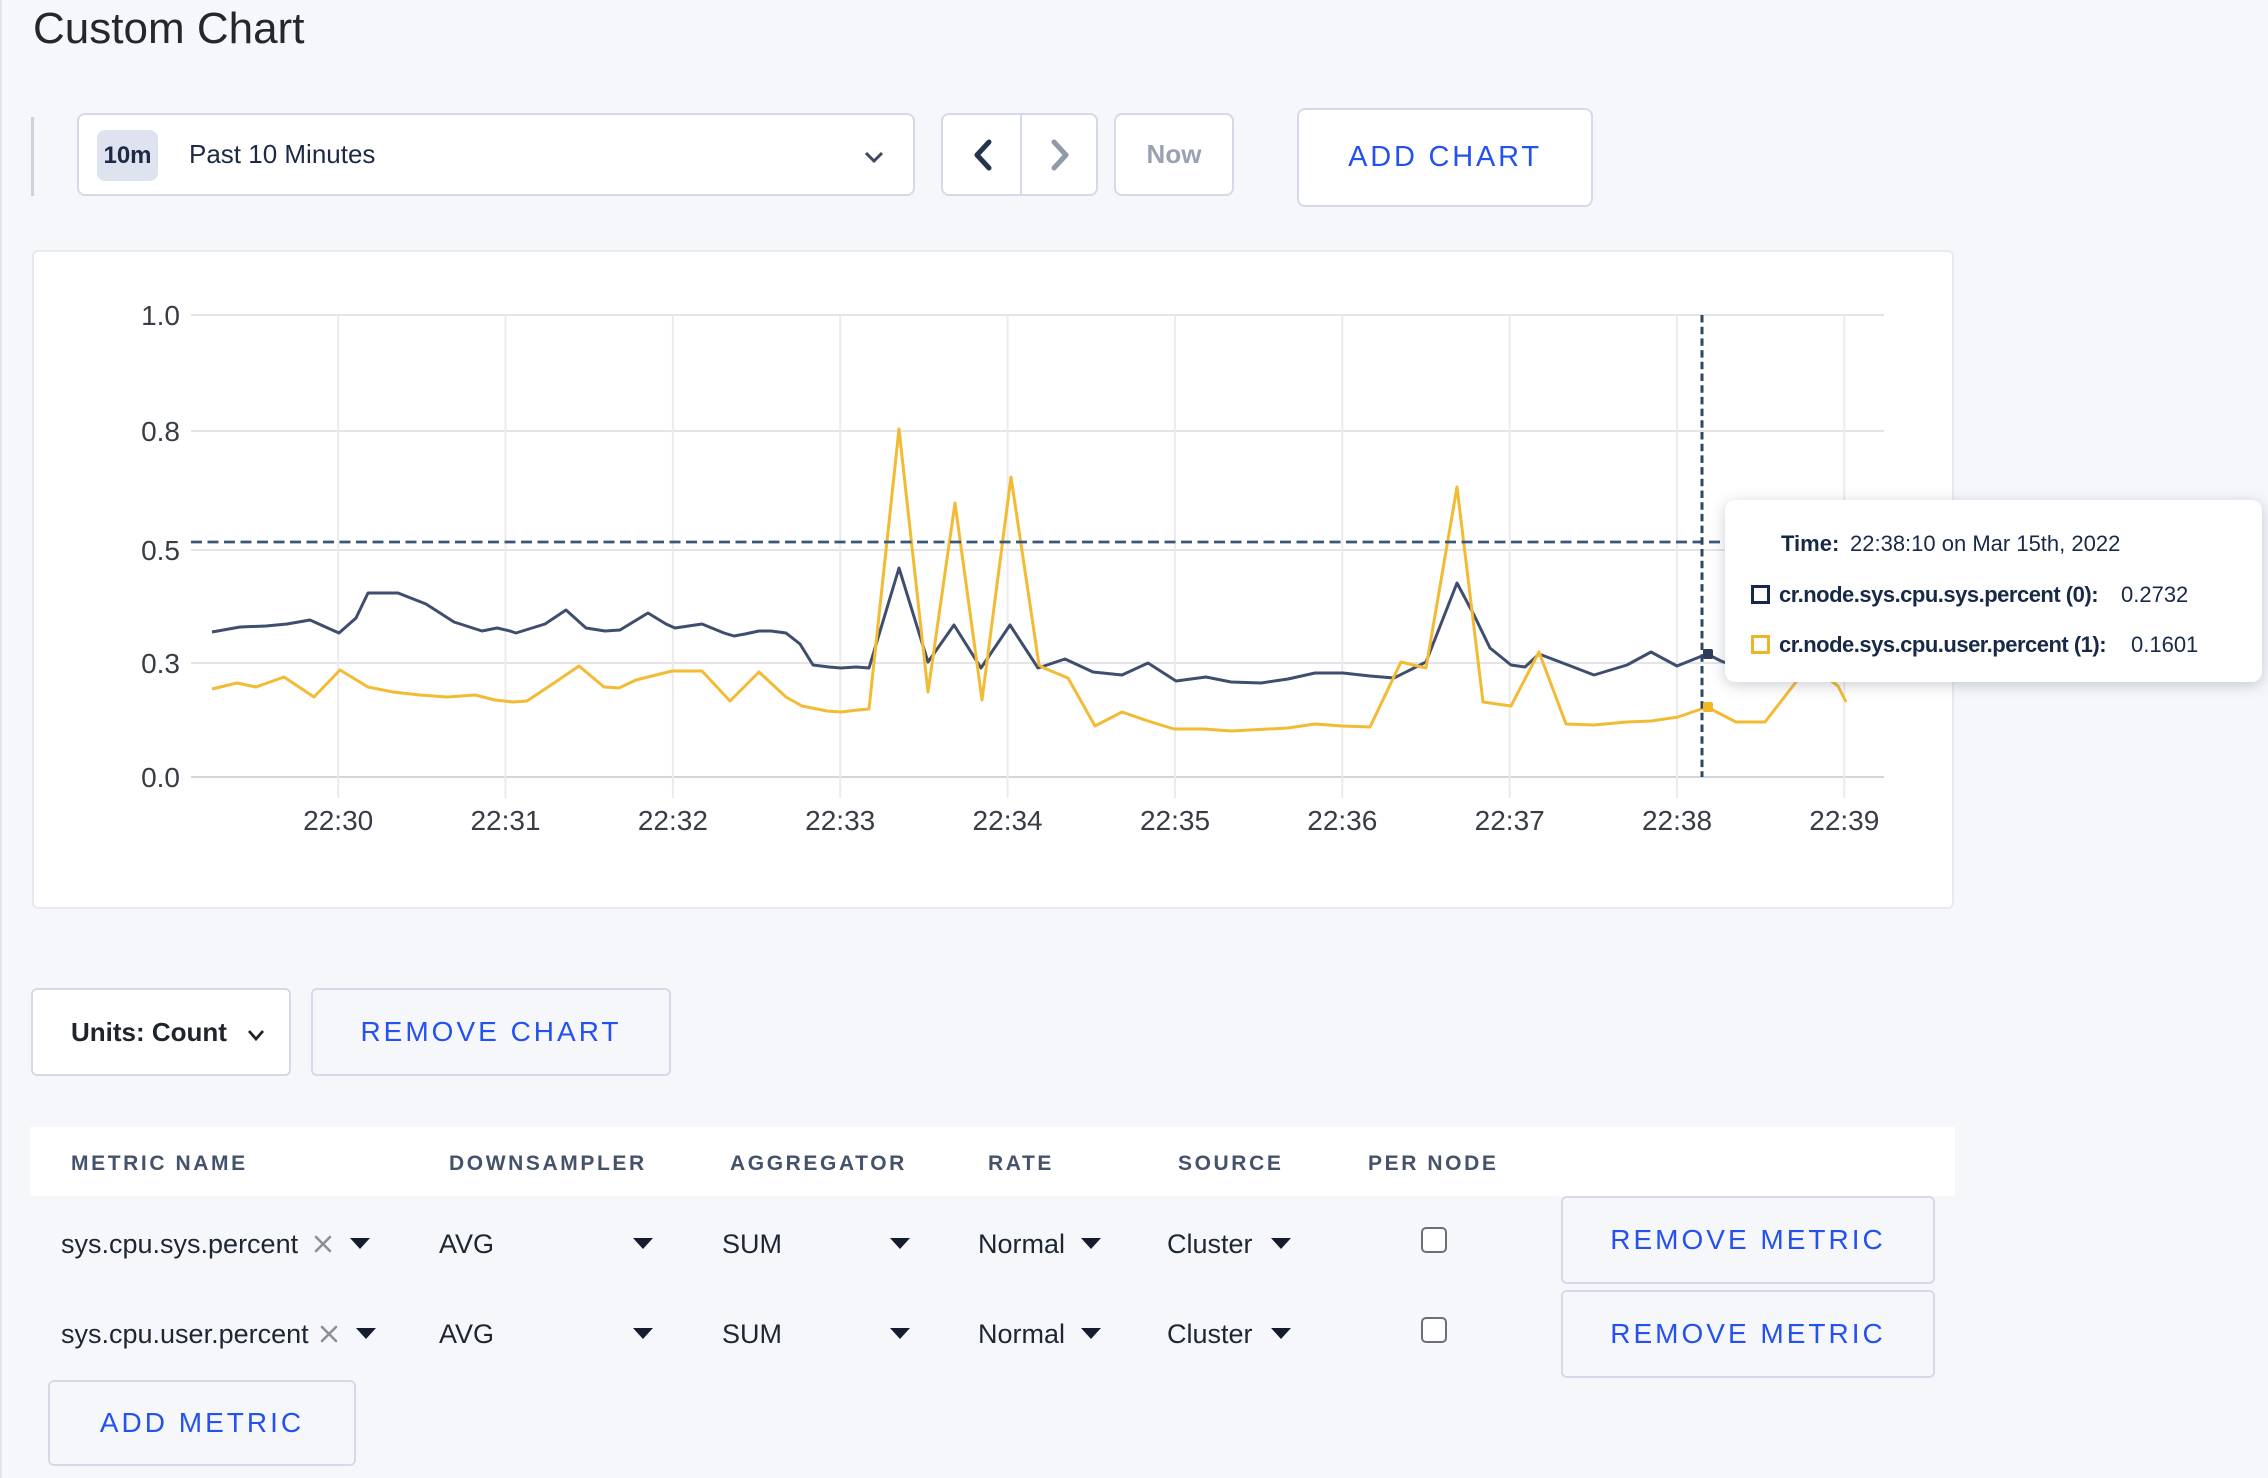  What do you see at coordinates (1510, 820) in the screenshot?
I see `svg-text: 22:37` at bounding box center [1510, 820].